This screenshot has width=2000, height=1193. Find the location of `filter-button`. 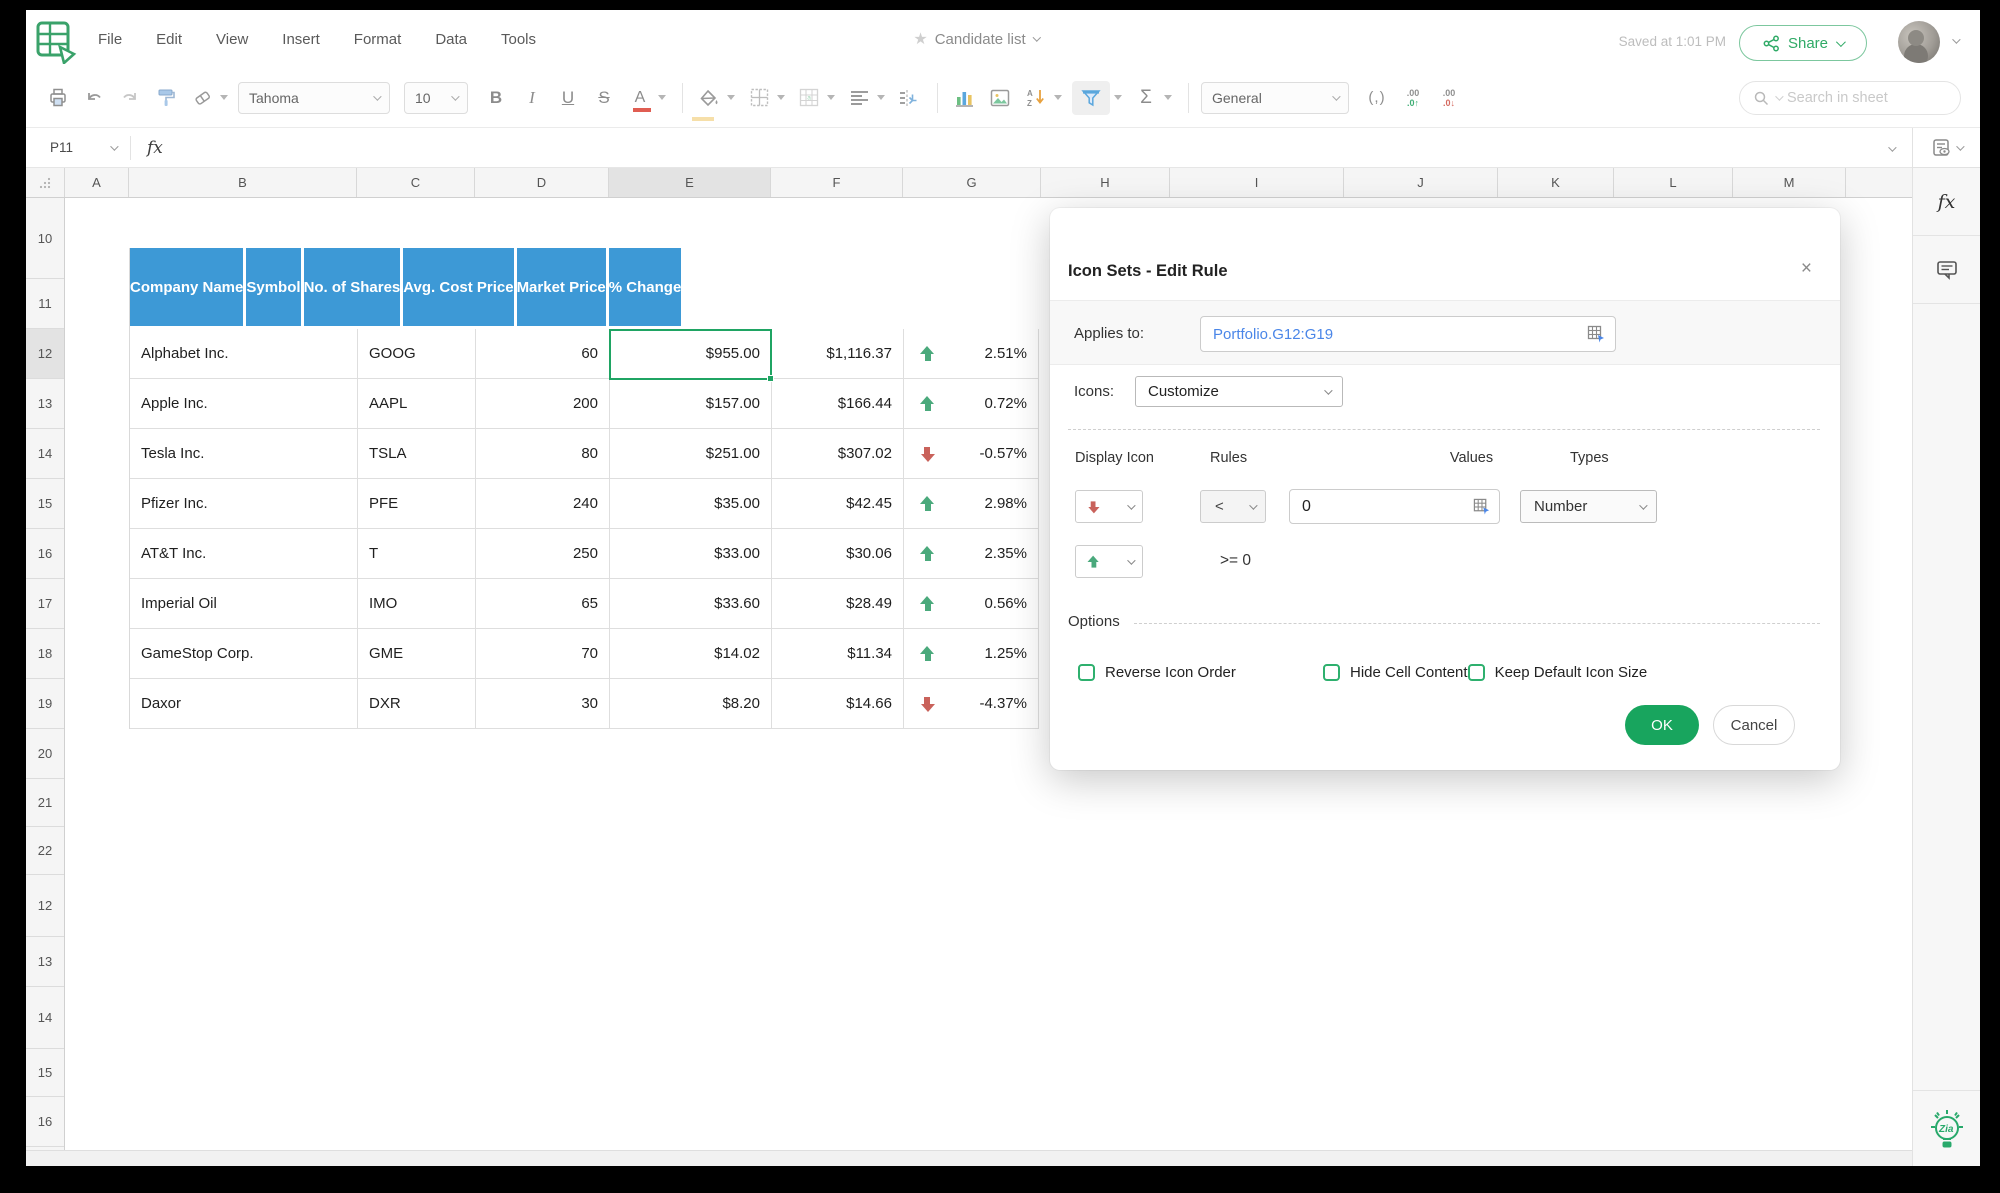

filter-button is located at coordinates (1091, 97).